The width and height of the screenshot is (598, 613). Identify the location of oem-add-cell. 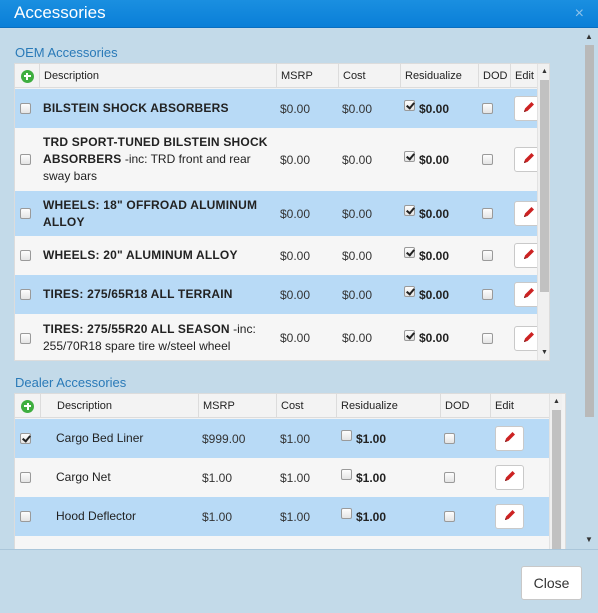
(27, 76).